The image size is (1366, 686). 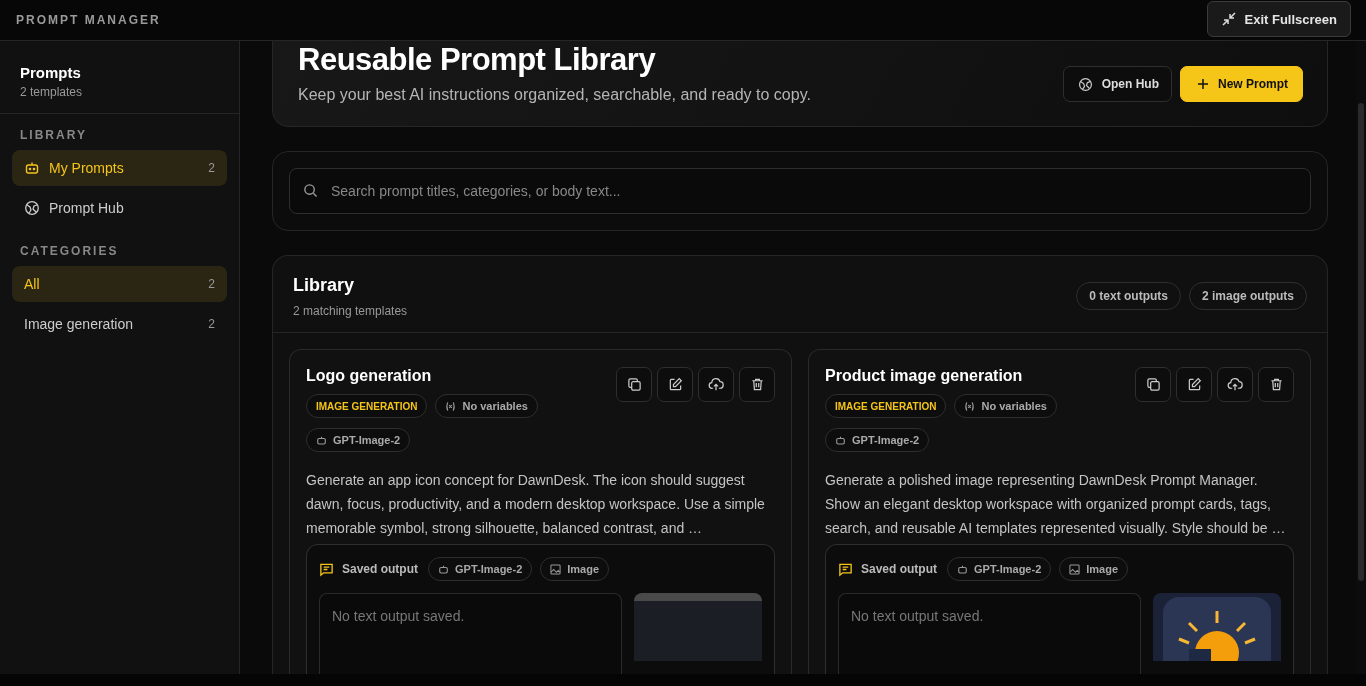 I want to click on library-title: Library, so click(x=324, y=285).